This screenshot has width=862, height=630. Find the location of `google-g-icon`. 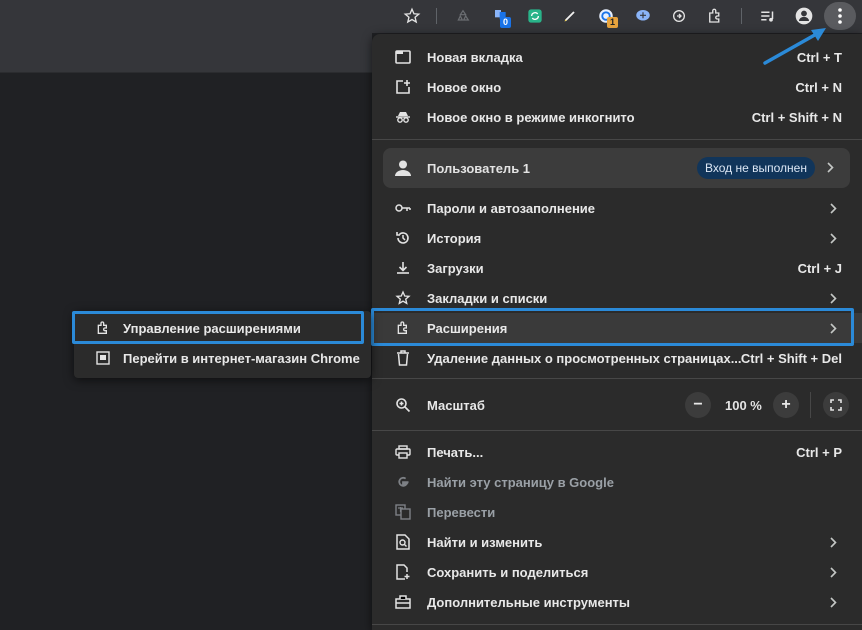

google-g-icon is located at coordinates (403, 482).